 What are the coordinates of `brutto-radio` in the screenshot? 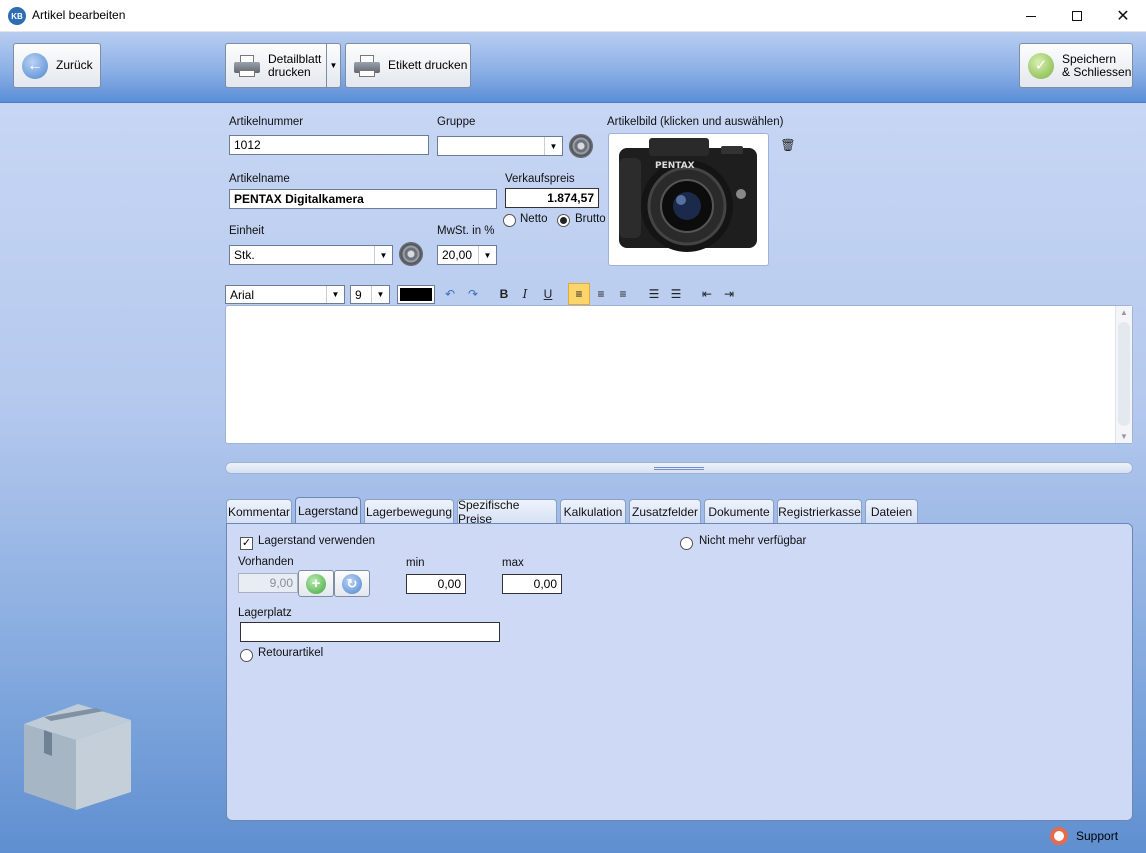 It's located at (563, 220).